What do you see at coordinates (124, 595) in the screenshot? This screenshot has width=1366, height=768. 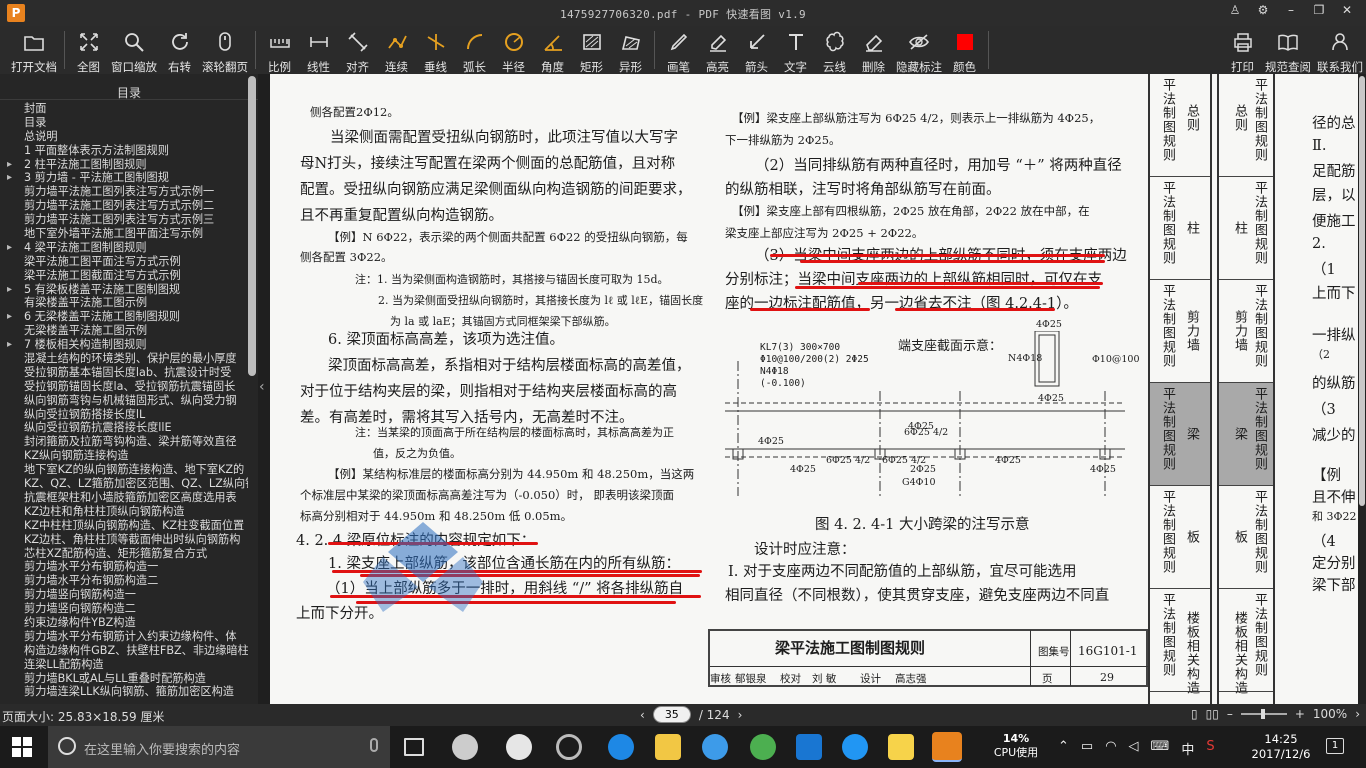 I see `toc-item: 剪力墙竖向钢筋构造一` at bounding box center [124, 595].